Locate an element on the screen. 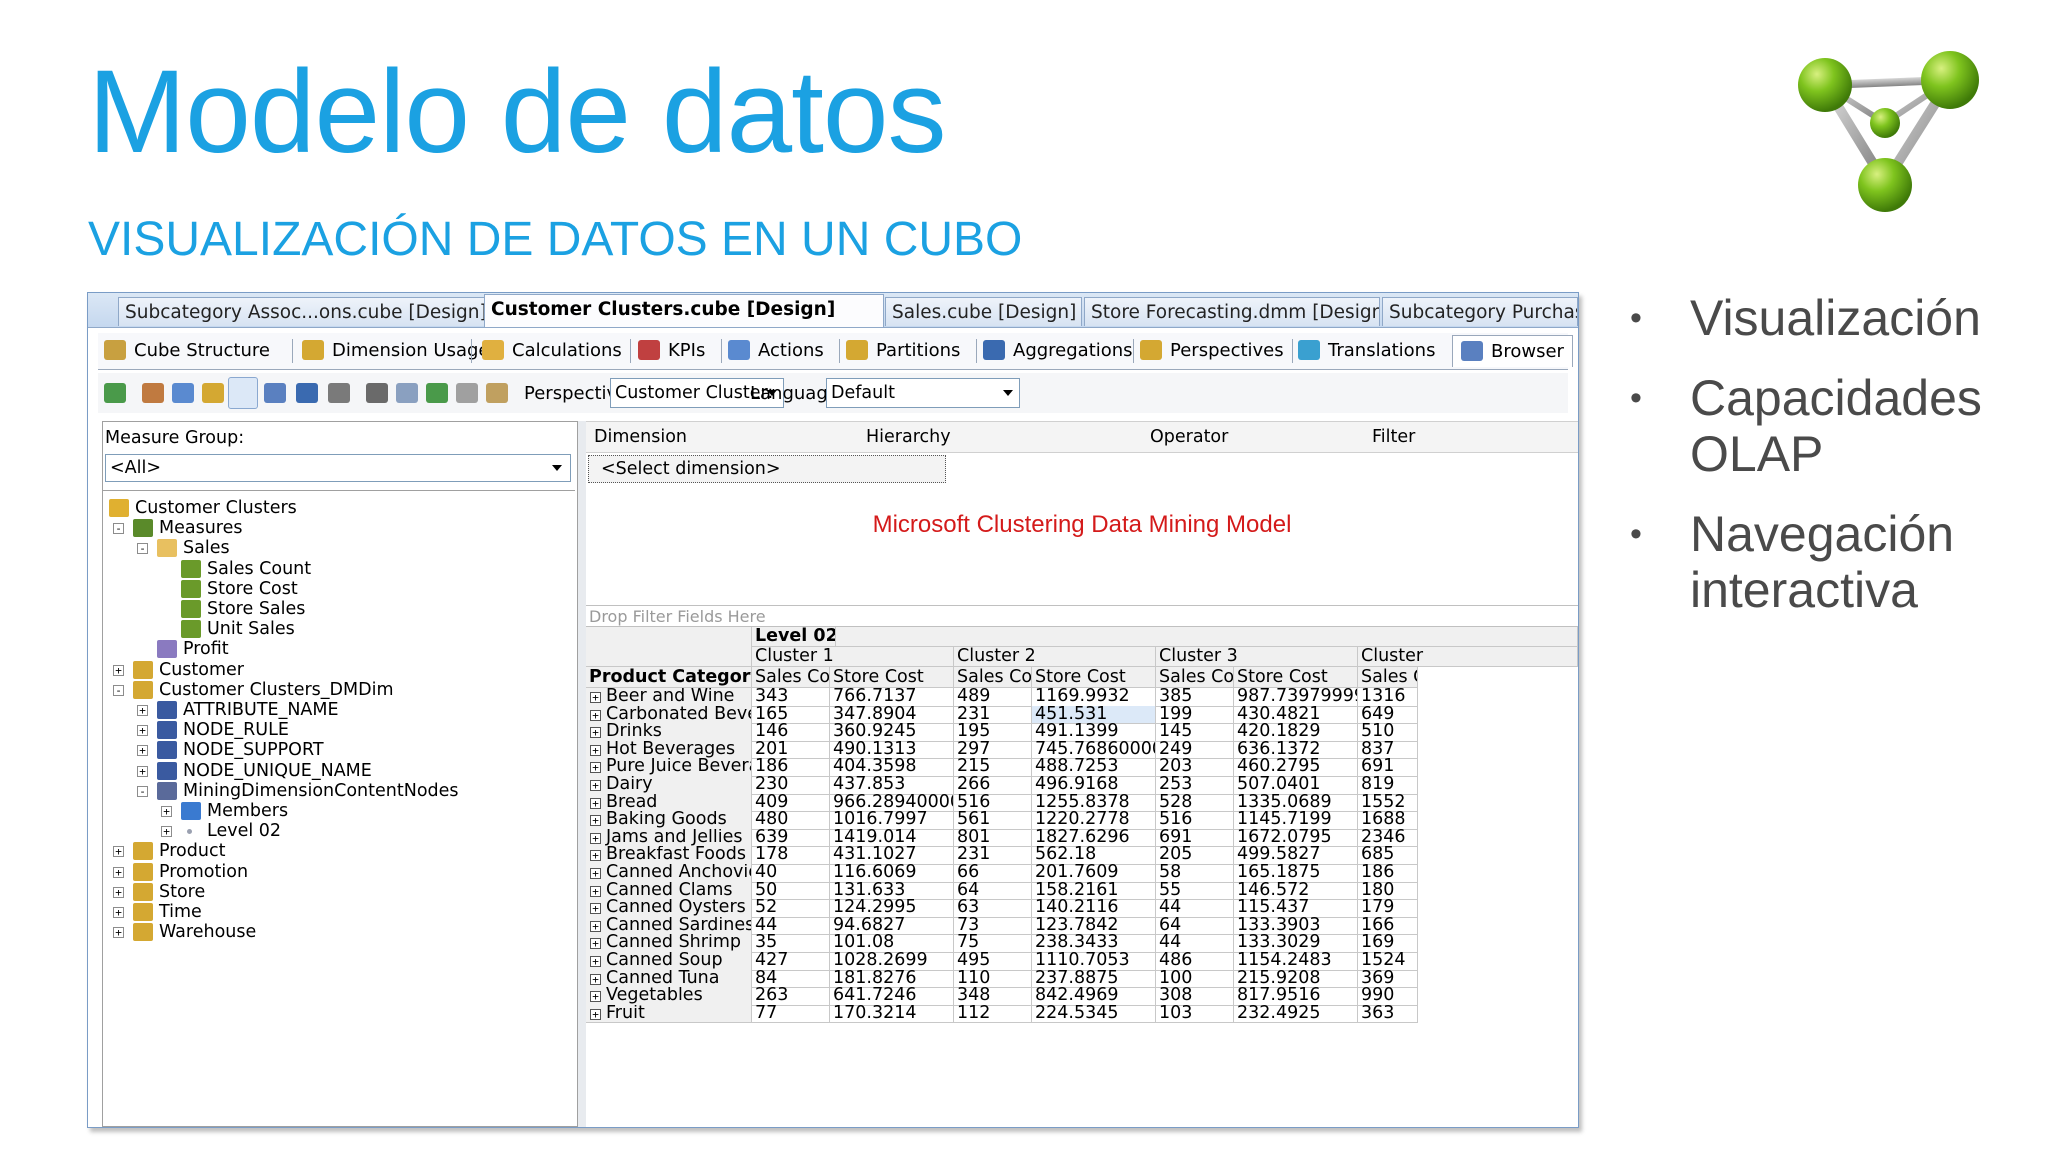  table-cell: 1220.2778 is located at coordinates (1094, 820).